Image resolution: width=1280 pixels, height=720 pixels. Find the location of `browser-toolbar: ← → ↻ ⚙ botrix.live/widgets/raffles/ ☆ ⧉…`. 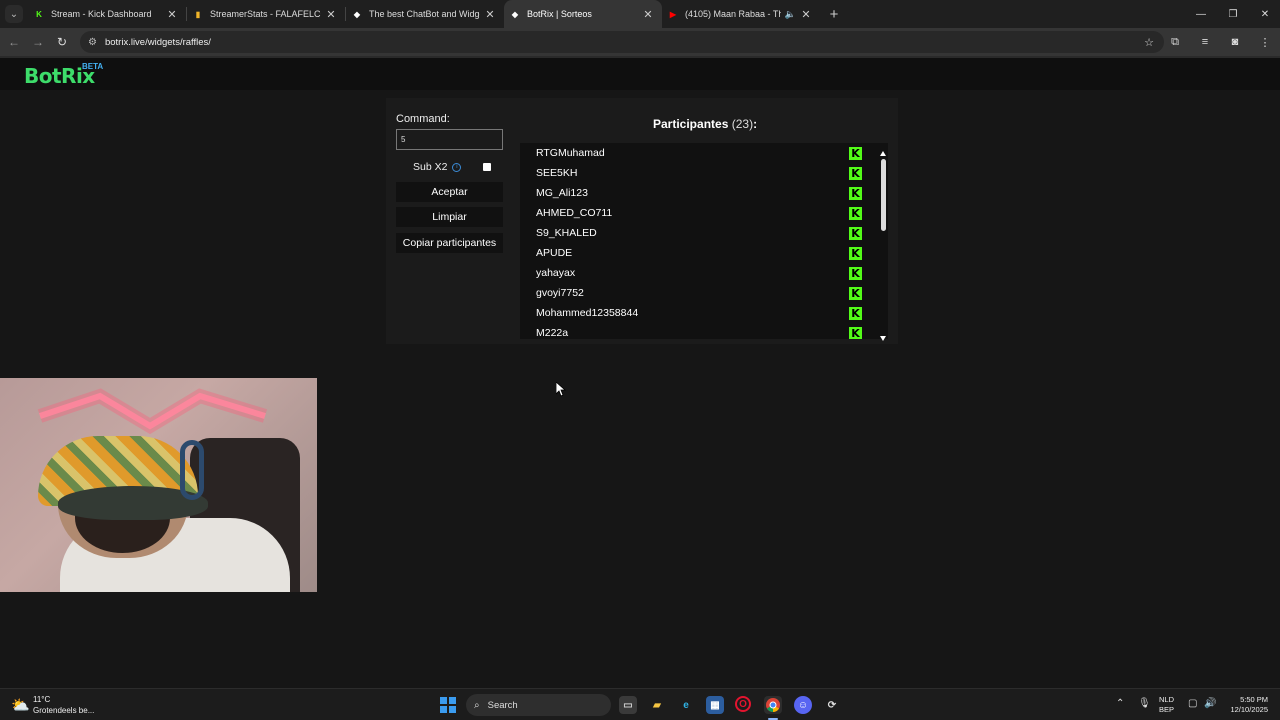

browser-toolbar: ← → ↻ ⚙ botrix.live/widgets/raffles/ ☆ ⧉… is located at coordinates (640, 42).